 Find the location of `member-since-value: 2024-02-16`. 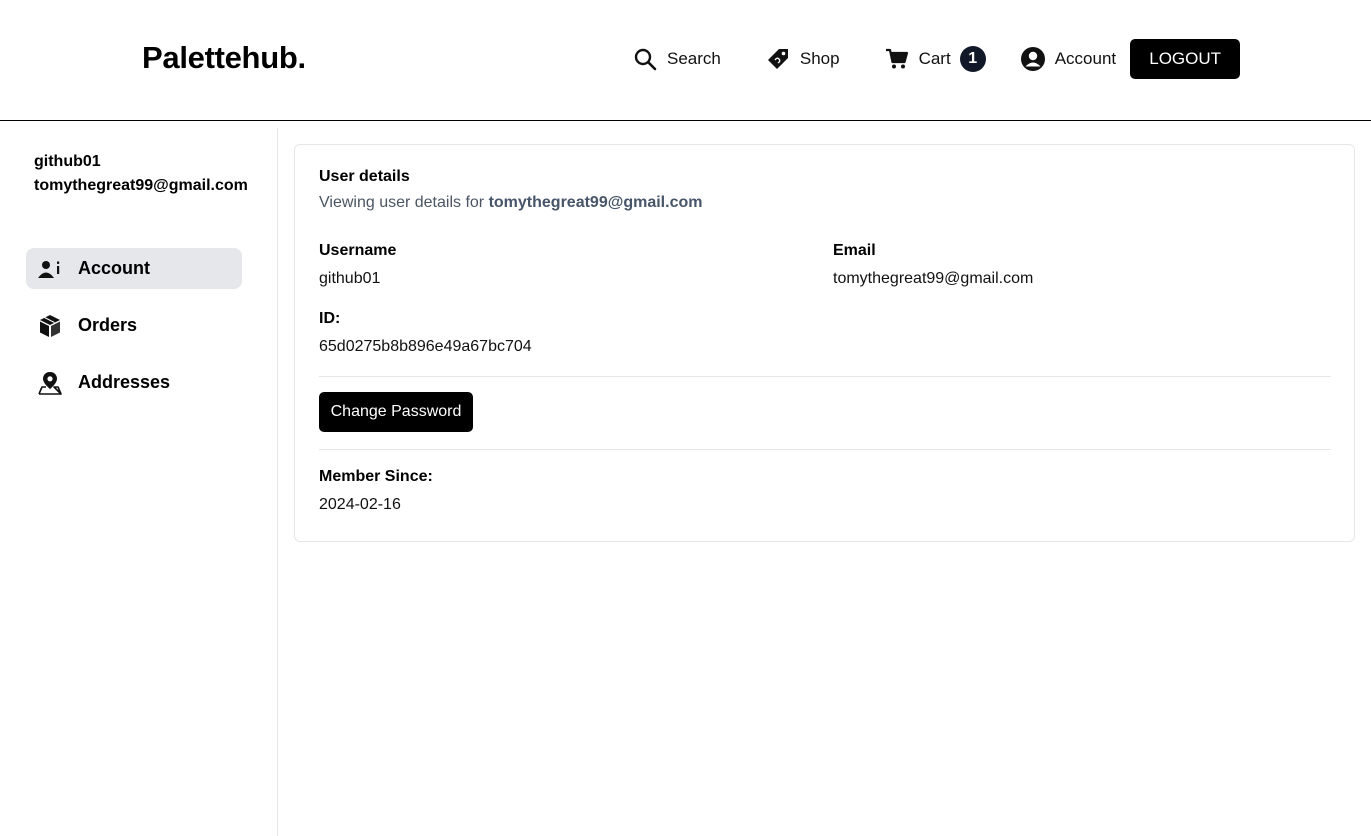

member-since-value: 2024-02-16 is located at coordinates (360, 504).